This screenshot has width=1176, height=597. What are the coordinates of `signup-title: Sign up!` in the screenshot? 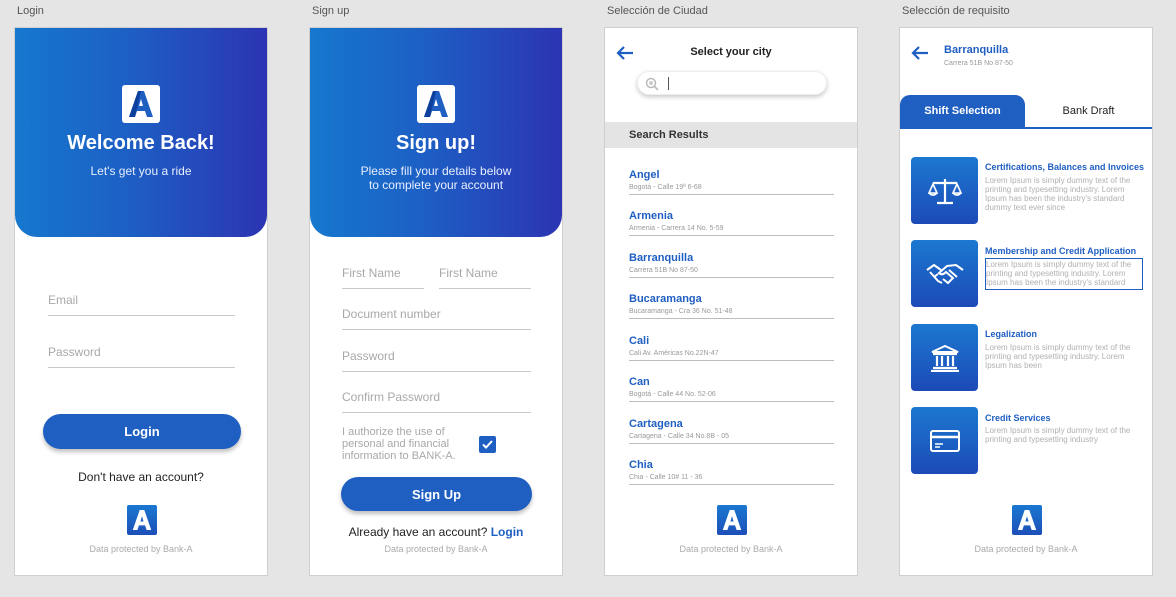 It's located at (436, 143).